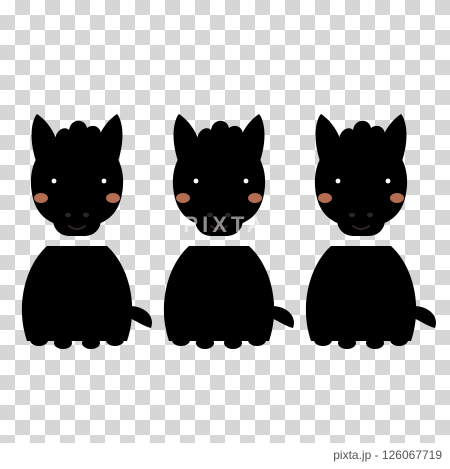 This screenshot has height=469, width=450. I want to click on footer-bar: pixta.jp - 126067719, so click(225, 456).